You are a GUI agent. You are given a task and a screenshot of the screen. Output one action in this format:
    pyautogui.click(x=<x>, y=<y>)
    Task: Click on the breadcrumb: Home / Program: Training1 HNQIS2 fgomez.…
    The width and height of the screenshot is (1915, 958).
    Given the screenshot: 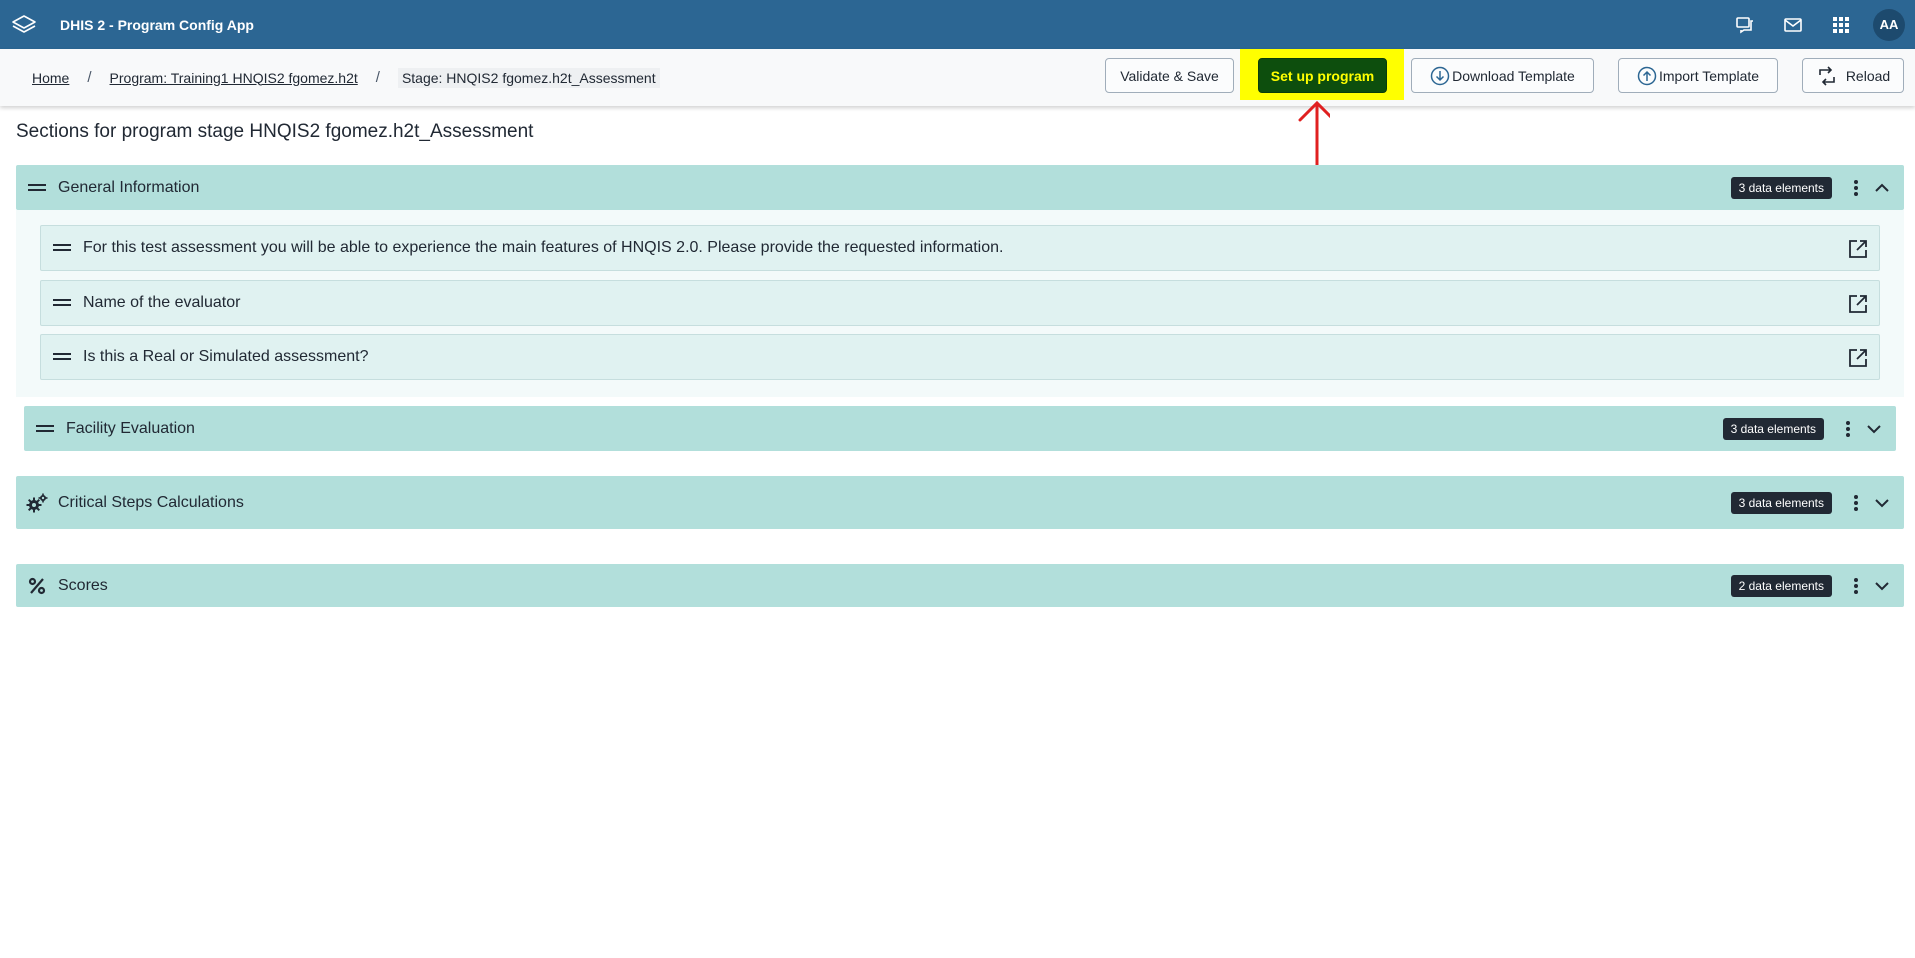 What is the action you would take?
    pyautogui.click(x=346, y=77)
    